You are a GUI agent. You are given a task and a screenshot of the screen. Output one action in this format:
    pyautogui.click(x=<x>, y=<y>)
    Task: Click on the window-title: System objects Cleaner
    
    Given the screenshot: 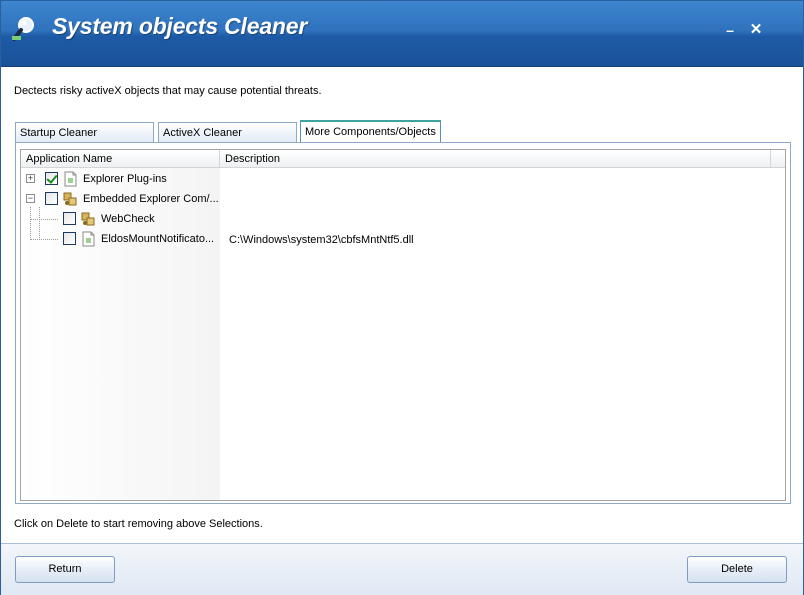 What is the action you would take?
    pyautogui.click(x=180, y=26)
    